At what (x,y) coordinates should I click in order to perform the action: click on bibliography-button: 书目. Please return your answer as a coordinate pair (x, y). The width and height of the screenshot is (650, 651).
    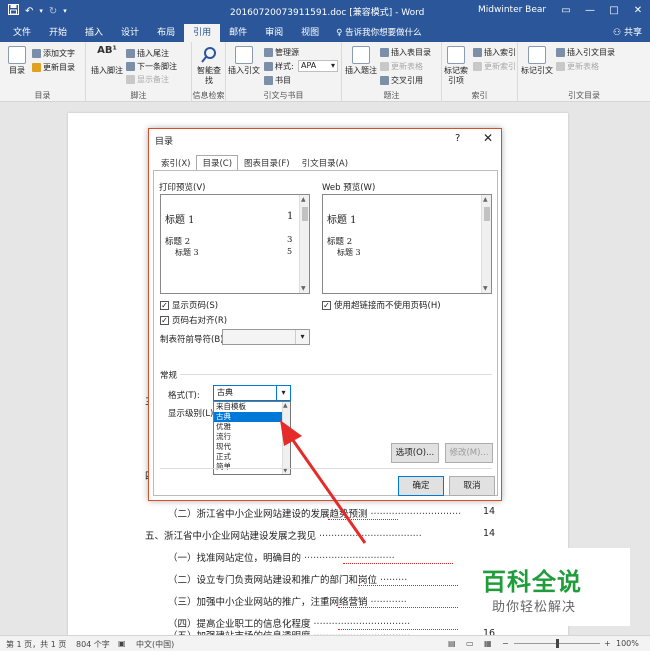
    Looking at the image, I should click on (277, 80).